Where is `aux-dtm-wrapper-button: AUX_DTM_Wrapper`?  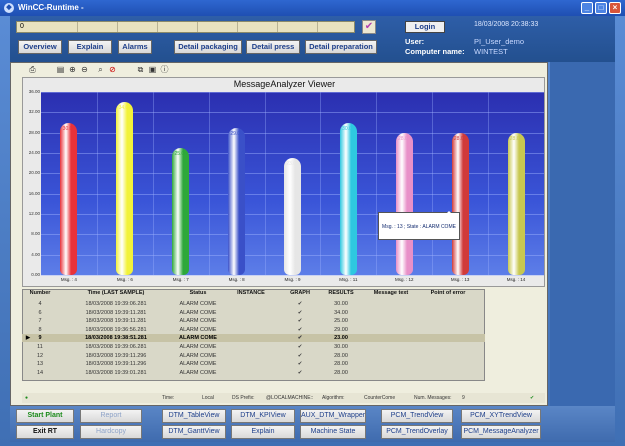
aux-dtm-wrapper-button: AUX_DTM_Wrapper is located at coordinates (333, 416).